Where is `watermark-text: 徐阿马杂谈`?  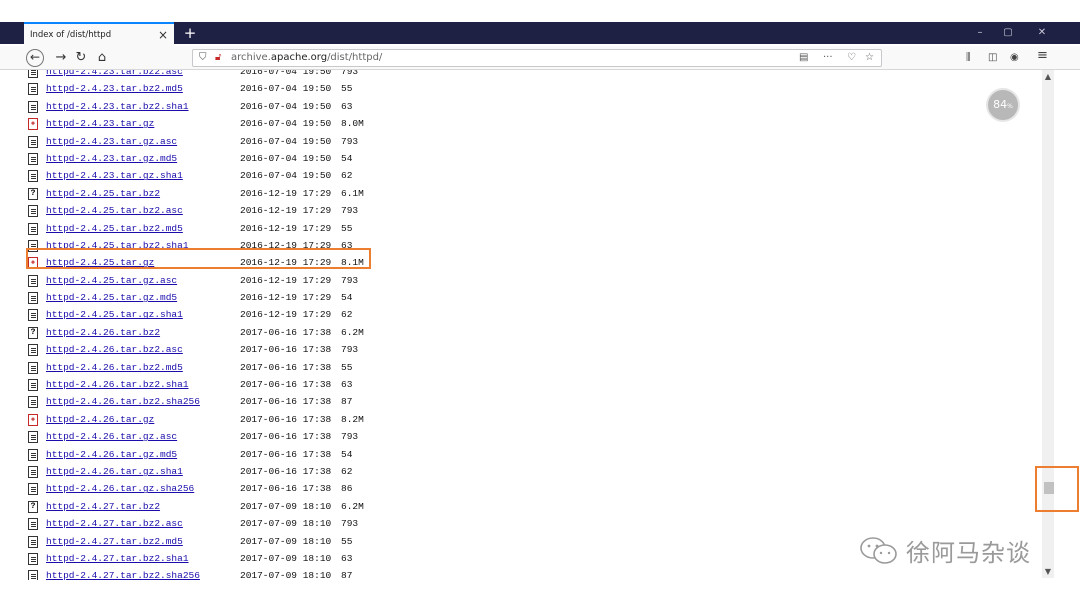
watermark-text: 徐阿马杂谈 is located at coordinates (968, 552).